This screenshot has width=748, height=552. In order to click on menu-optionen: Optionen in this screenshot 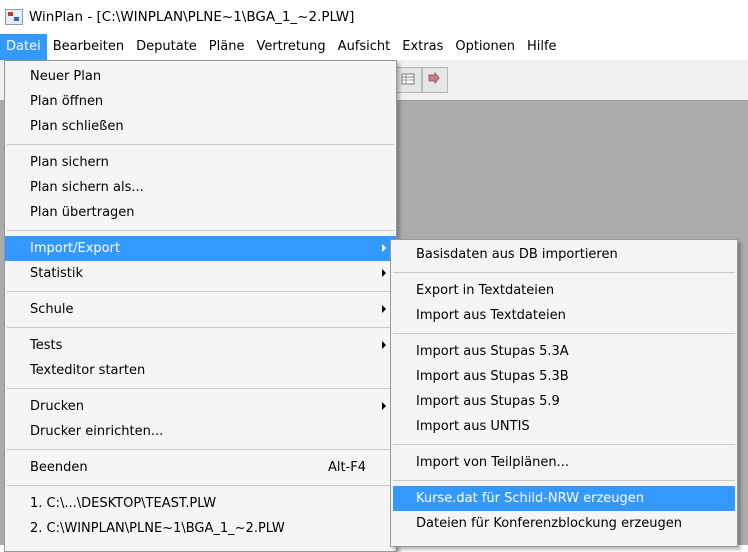, I will do `click(485, 47)`.